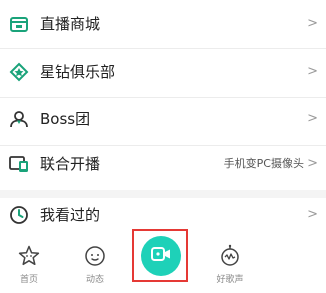 This screenshot has height=293, width=326. What do you see at coordinates (70, 164) in the screenshot?
I see `menu-item-label: 联合开播` at bounding box center [70, 164].